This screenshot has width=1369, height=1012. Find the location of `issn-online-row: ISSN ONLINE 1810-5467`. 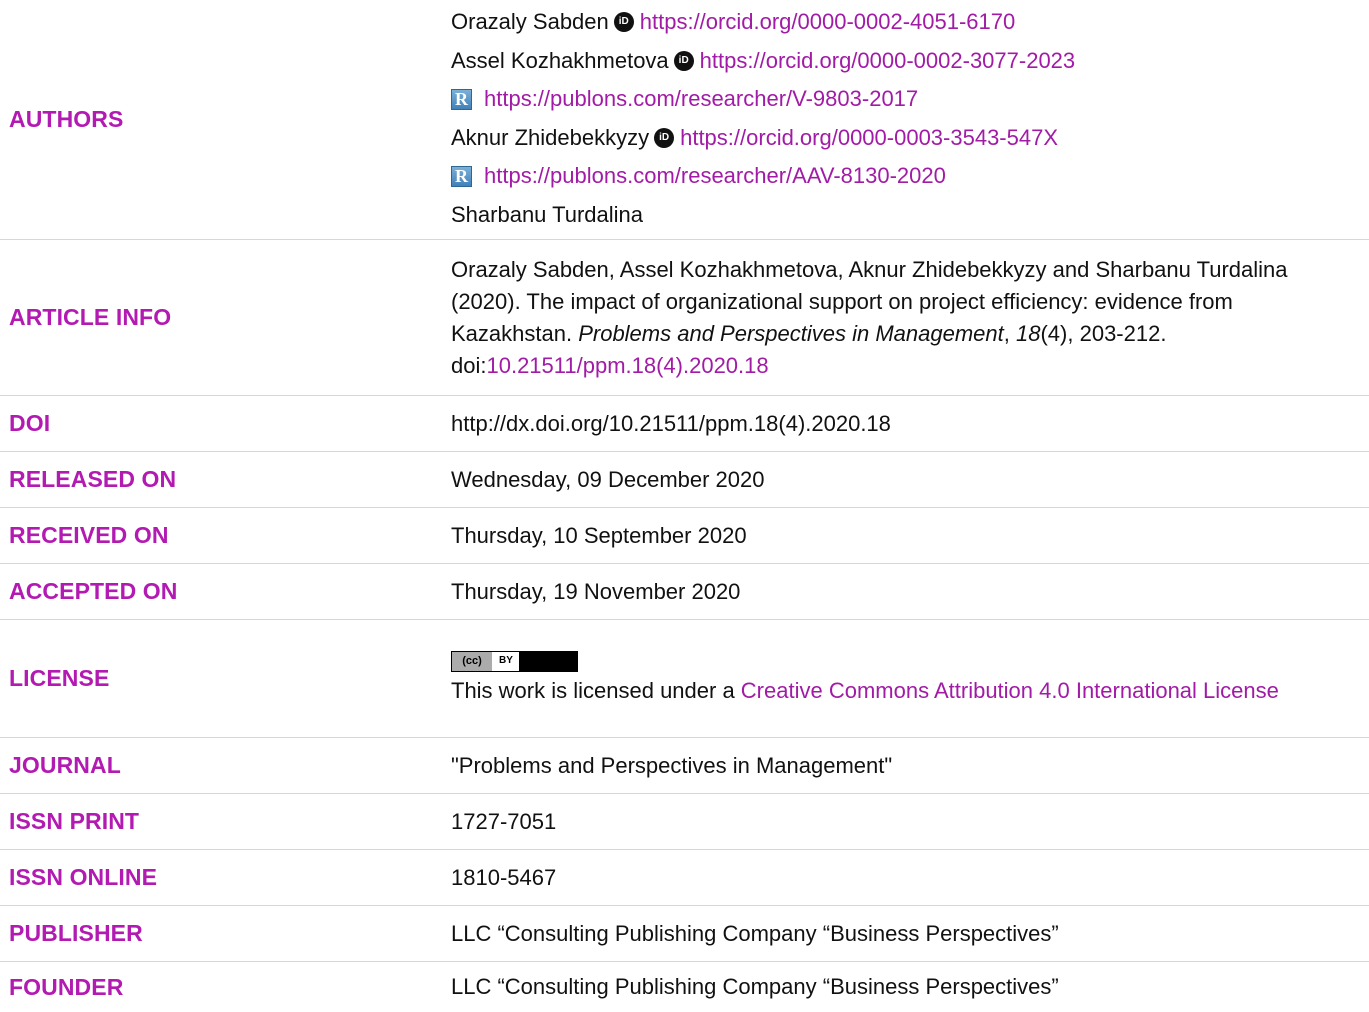

issn-online-row: ISSN ONLINE 1810-5467 is located at coordinates (684, 878).